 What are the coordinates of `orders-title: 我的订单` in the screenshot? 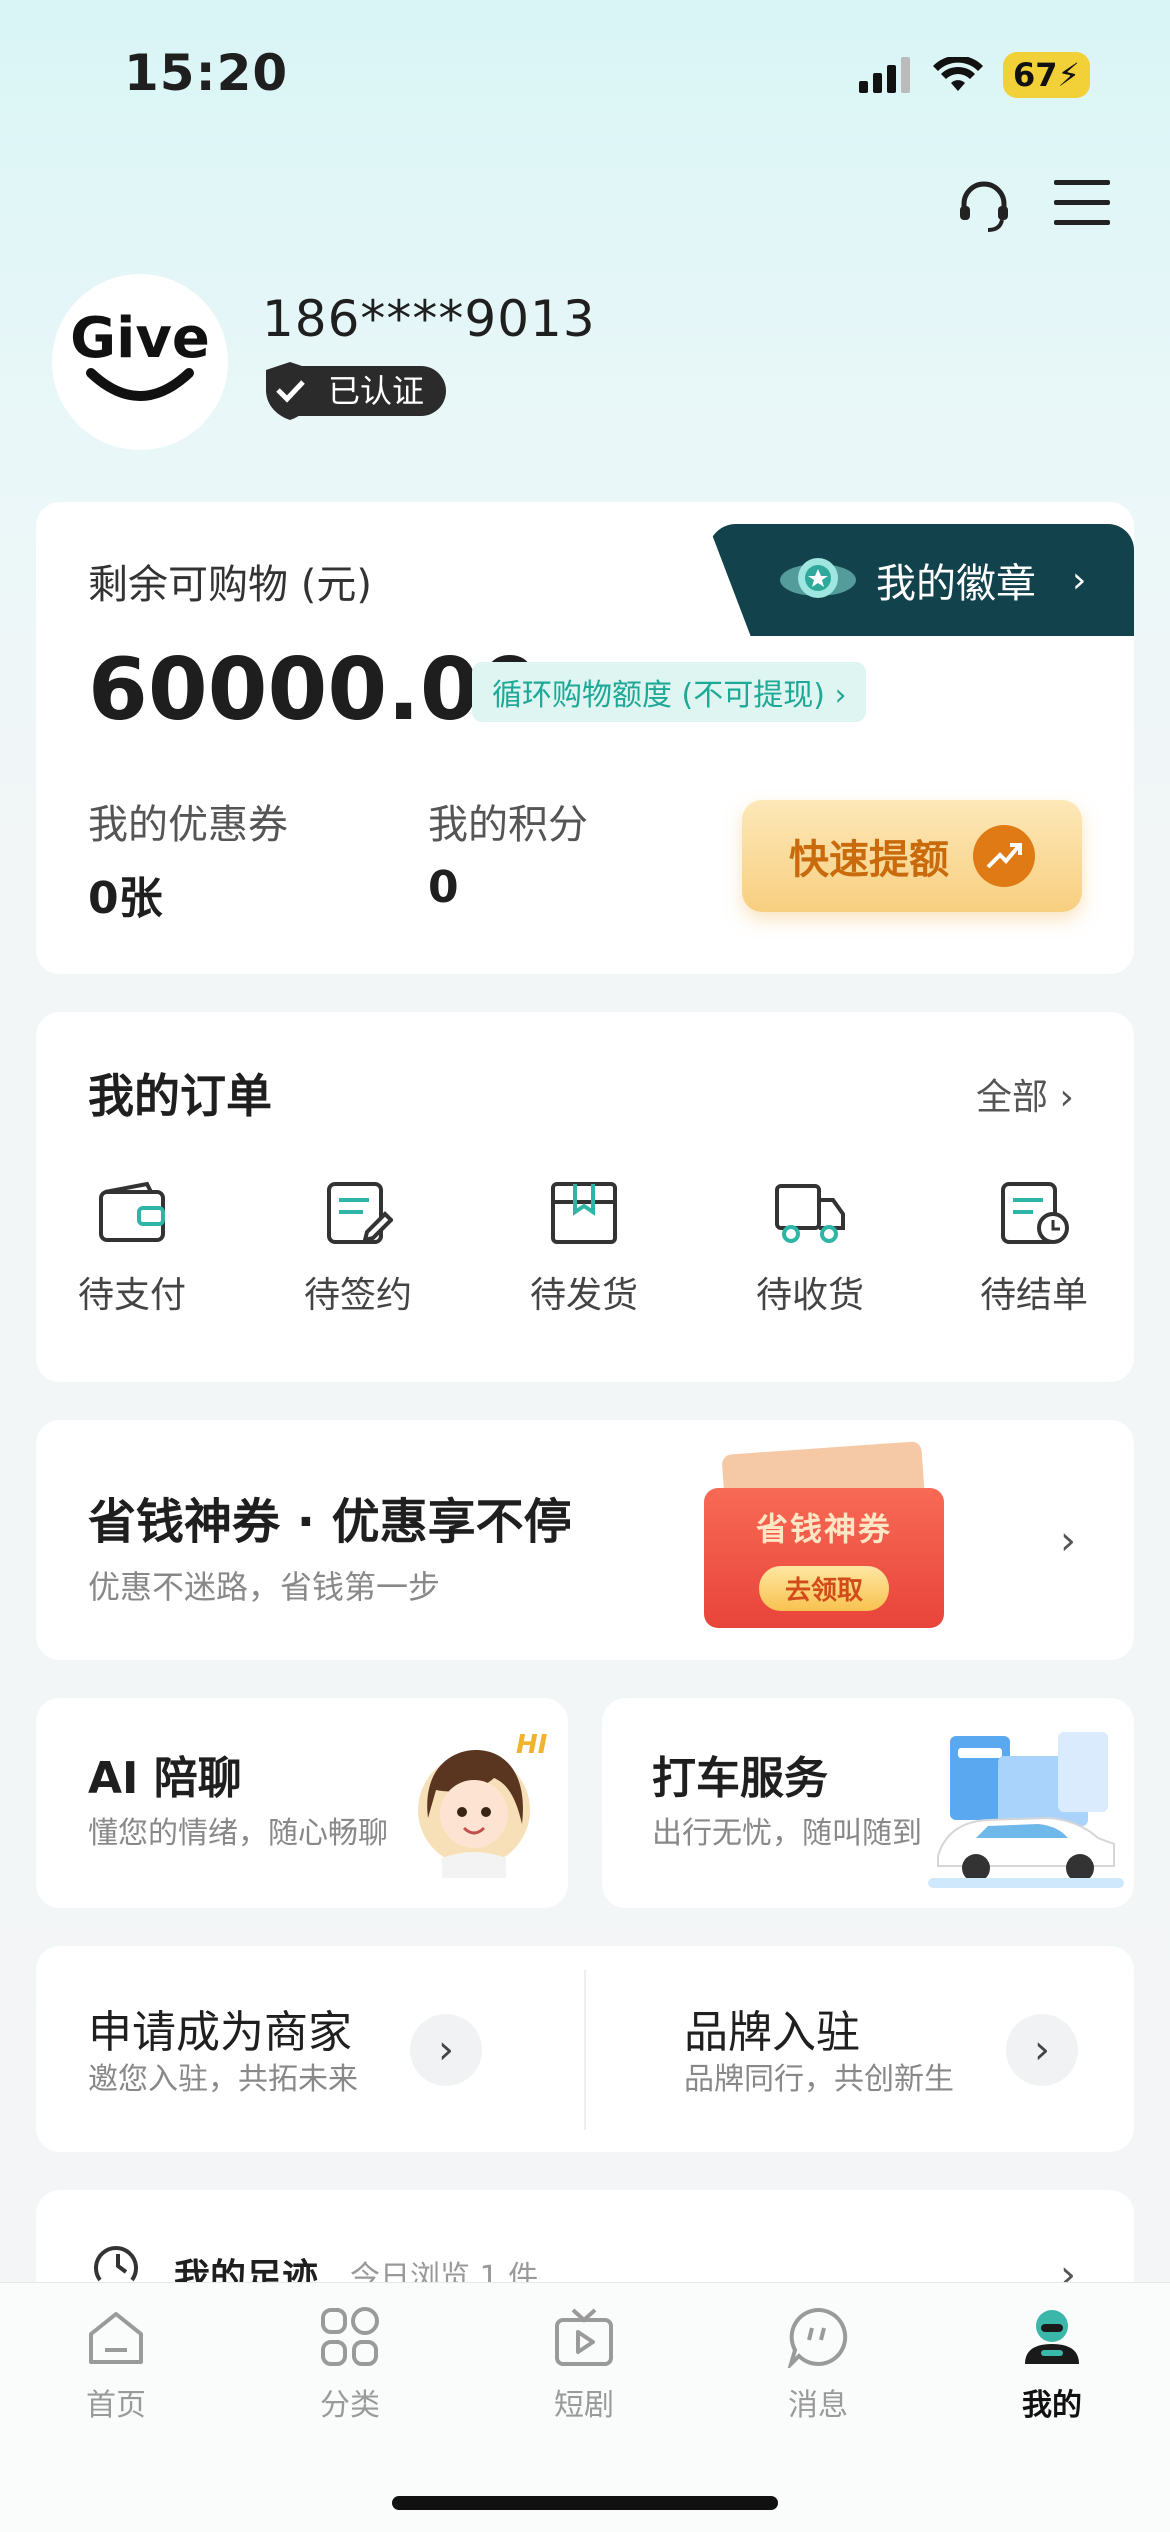 It's located at (180, 1096).